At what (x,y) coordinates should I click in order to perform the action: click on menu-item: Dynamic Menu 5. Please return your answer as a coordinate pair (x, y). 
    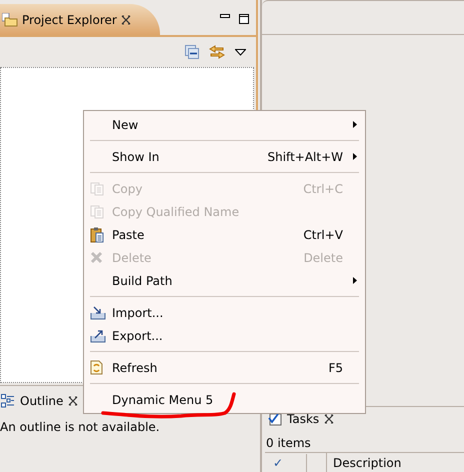
    Looking at the image, I should click on (224, 399).